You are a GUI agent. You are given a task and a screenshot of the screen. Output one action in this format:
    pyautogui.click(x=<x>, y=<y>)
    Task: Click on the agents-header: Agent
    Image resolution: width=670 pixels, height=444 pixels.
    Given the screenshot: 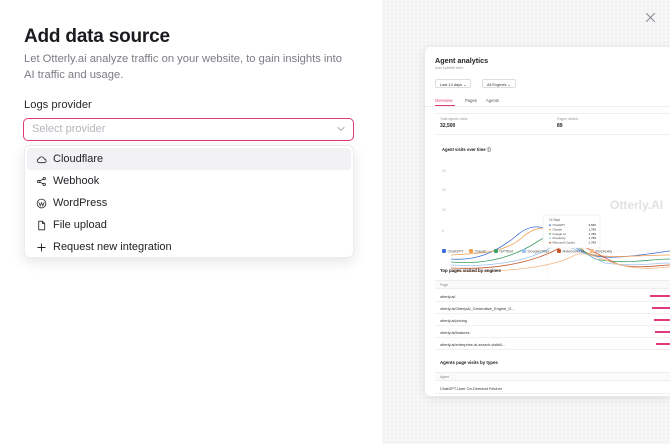 What is the action you would take?
    pyautogui.click(x=552, y=376)
    